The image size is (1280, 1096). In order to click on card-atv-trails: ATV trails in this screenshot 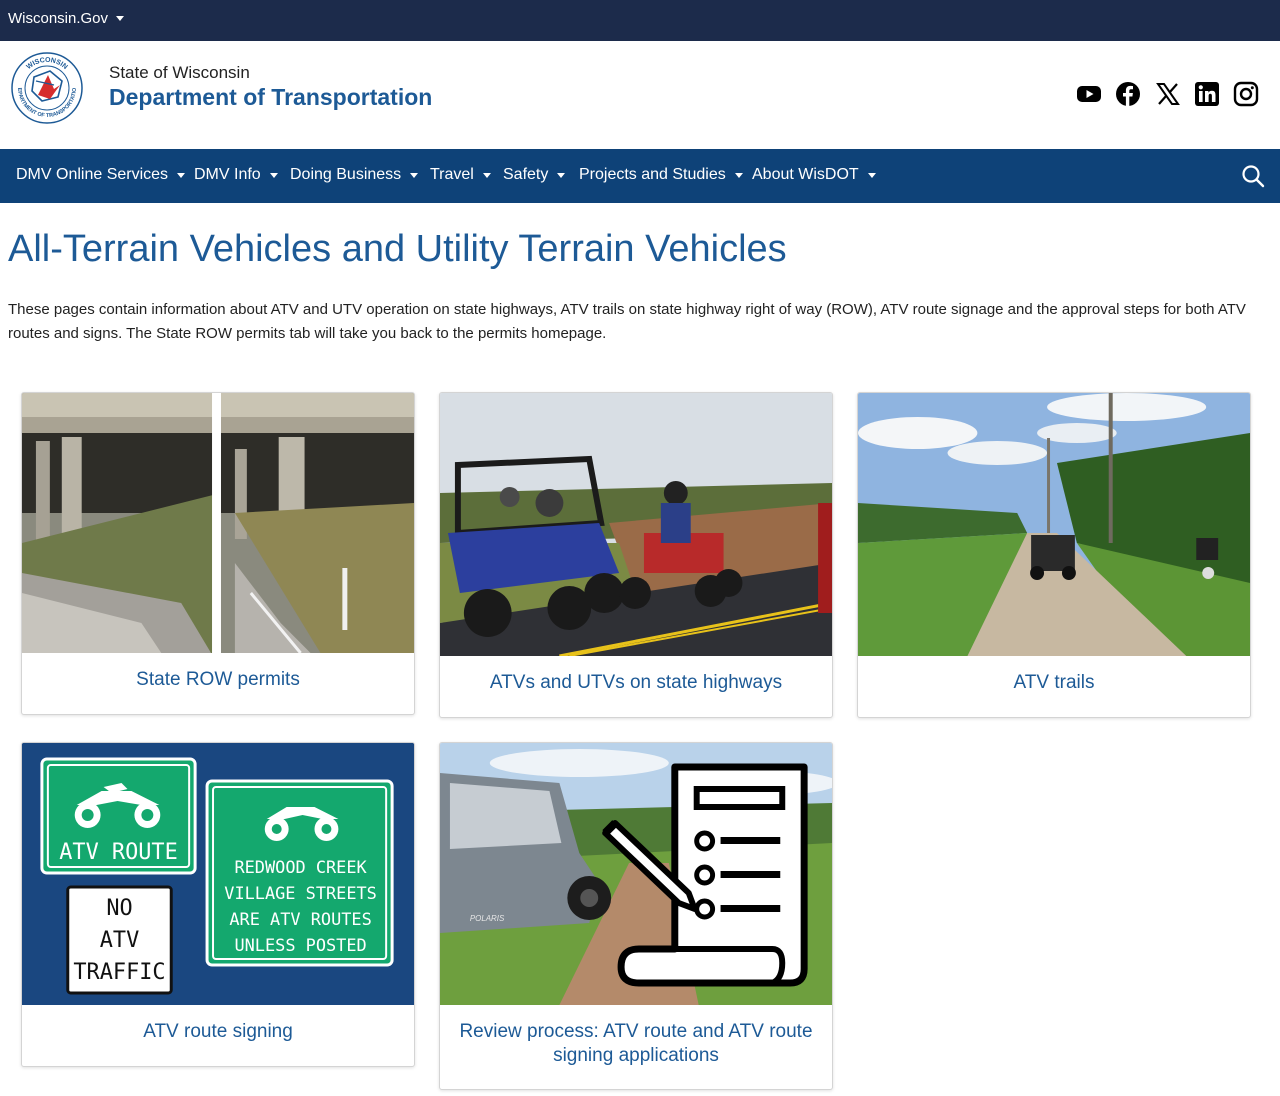, I will do `click(1054, 555)`.